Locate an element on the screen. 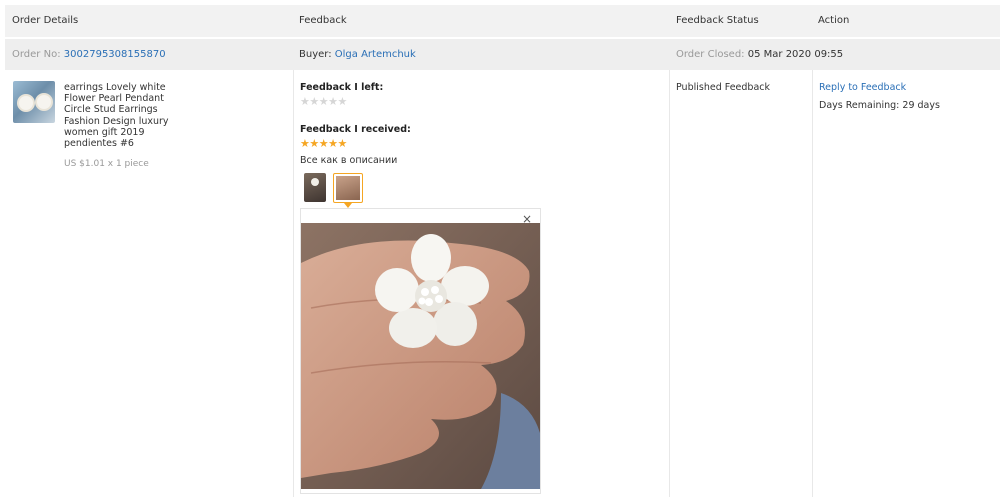 Image resolution: width=1000 pixels, height=497 pixels. header-feedback: Feedback is located at coordinates (323, 20).